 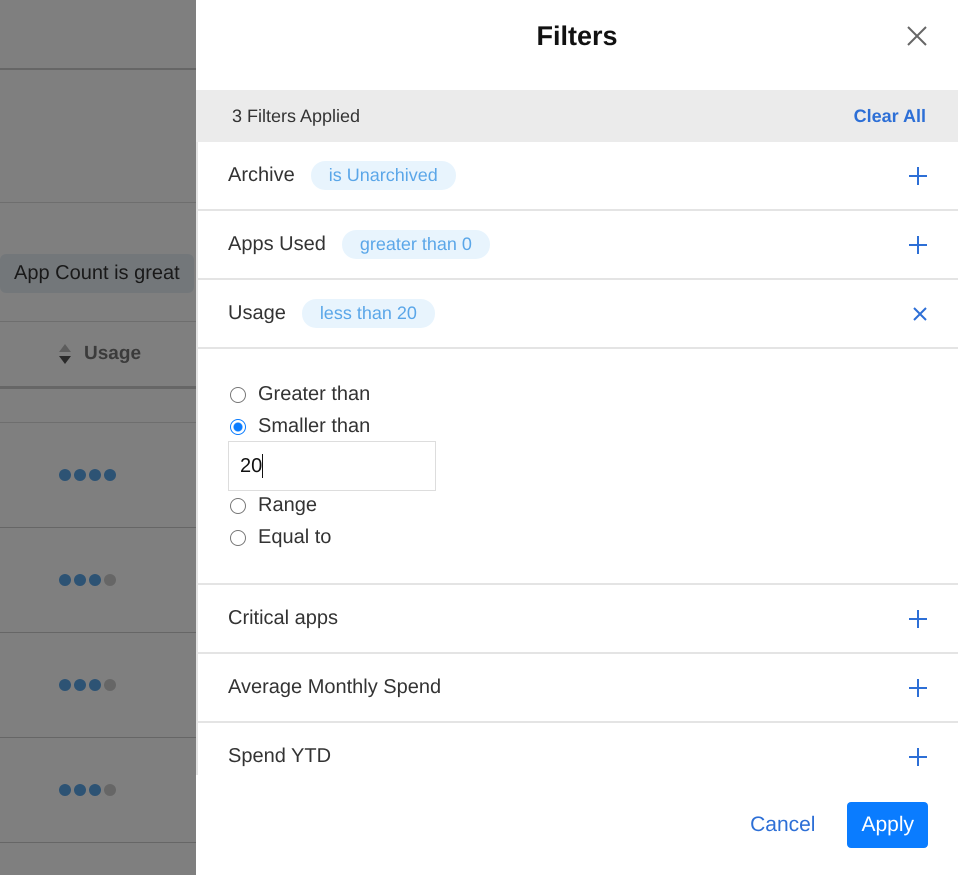 I want to click on option-label: Greater than, so click(x=314, y=394).